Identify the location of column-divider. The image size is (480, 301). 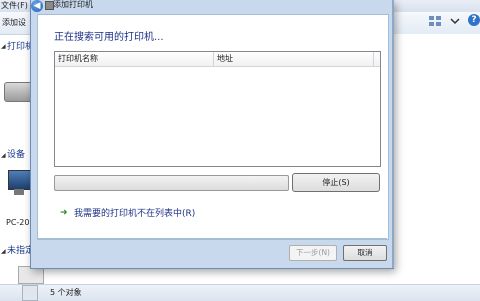
(373, 59).